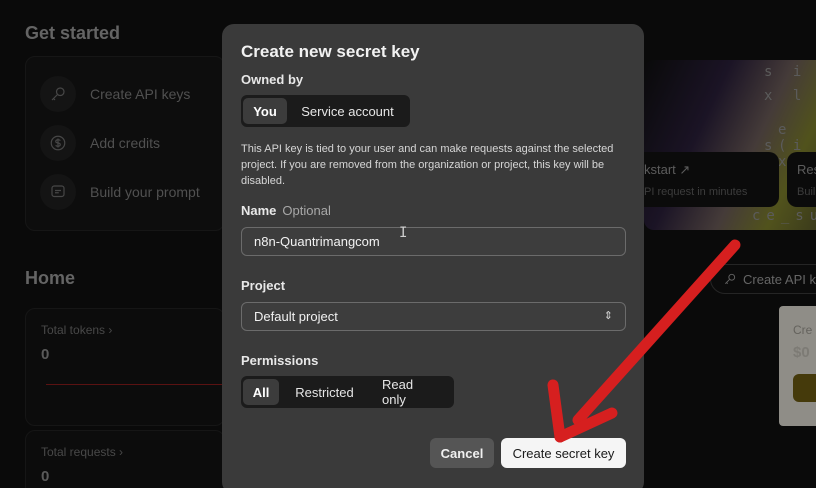 The height and width of the screenshot is (488, 816). Describe the element at coordinates (263, 285) in the screenshot. I see `project-label: Project` at that location.